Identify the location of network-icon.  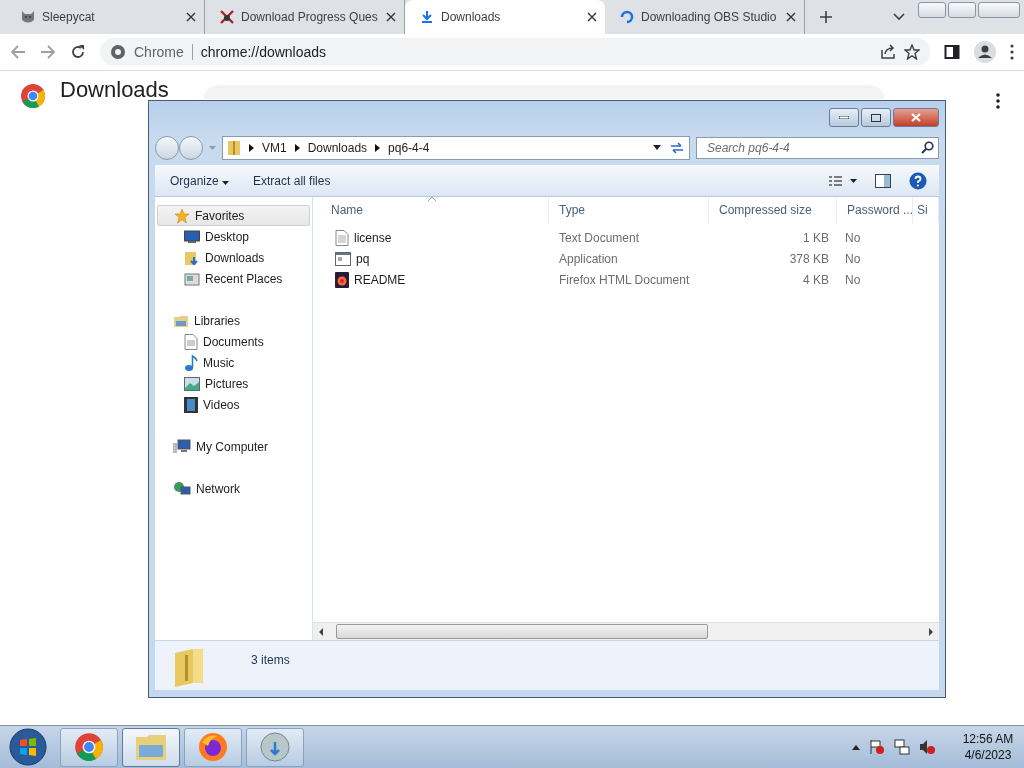
(902, 747).